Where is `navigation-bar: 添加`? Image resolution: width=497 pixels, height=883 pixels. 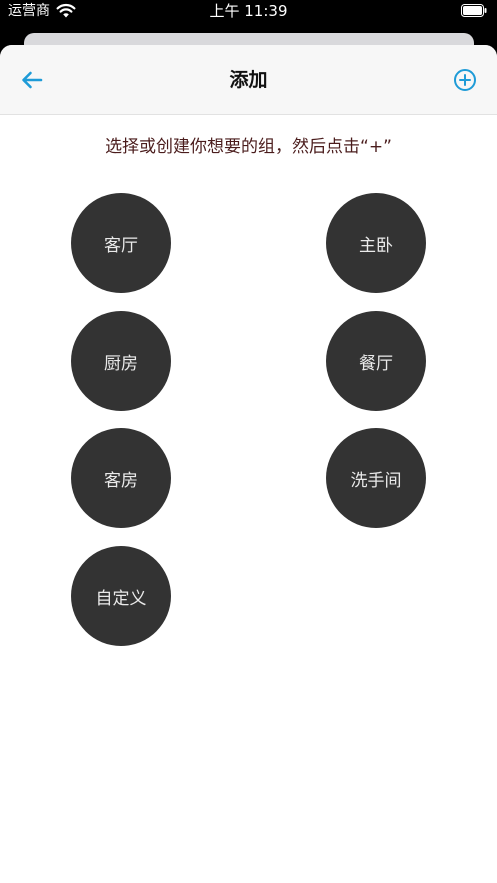 navigation-bar: 添加 is located at coordinates (248, 80).